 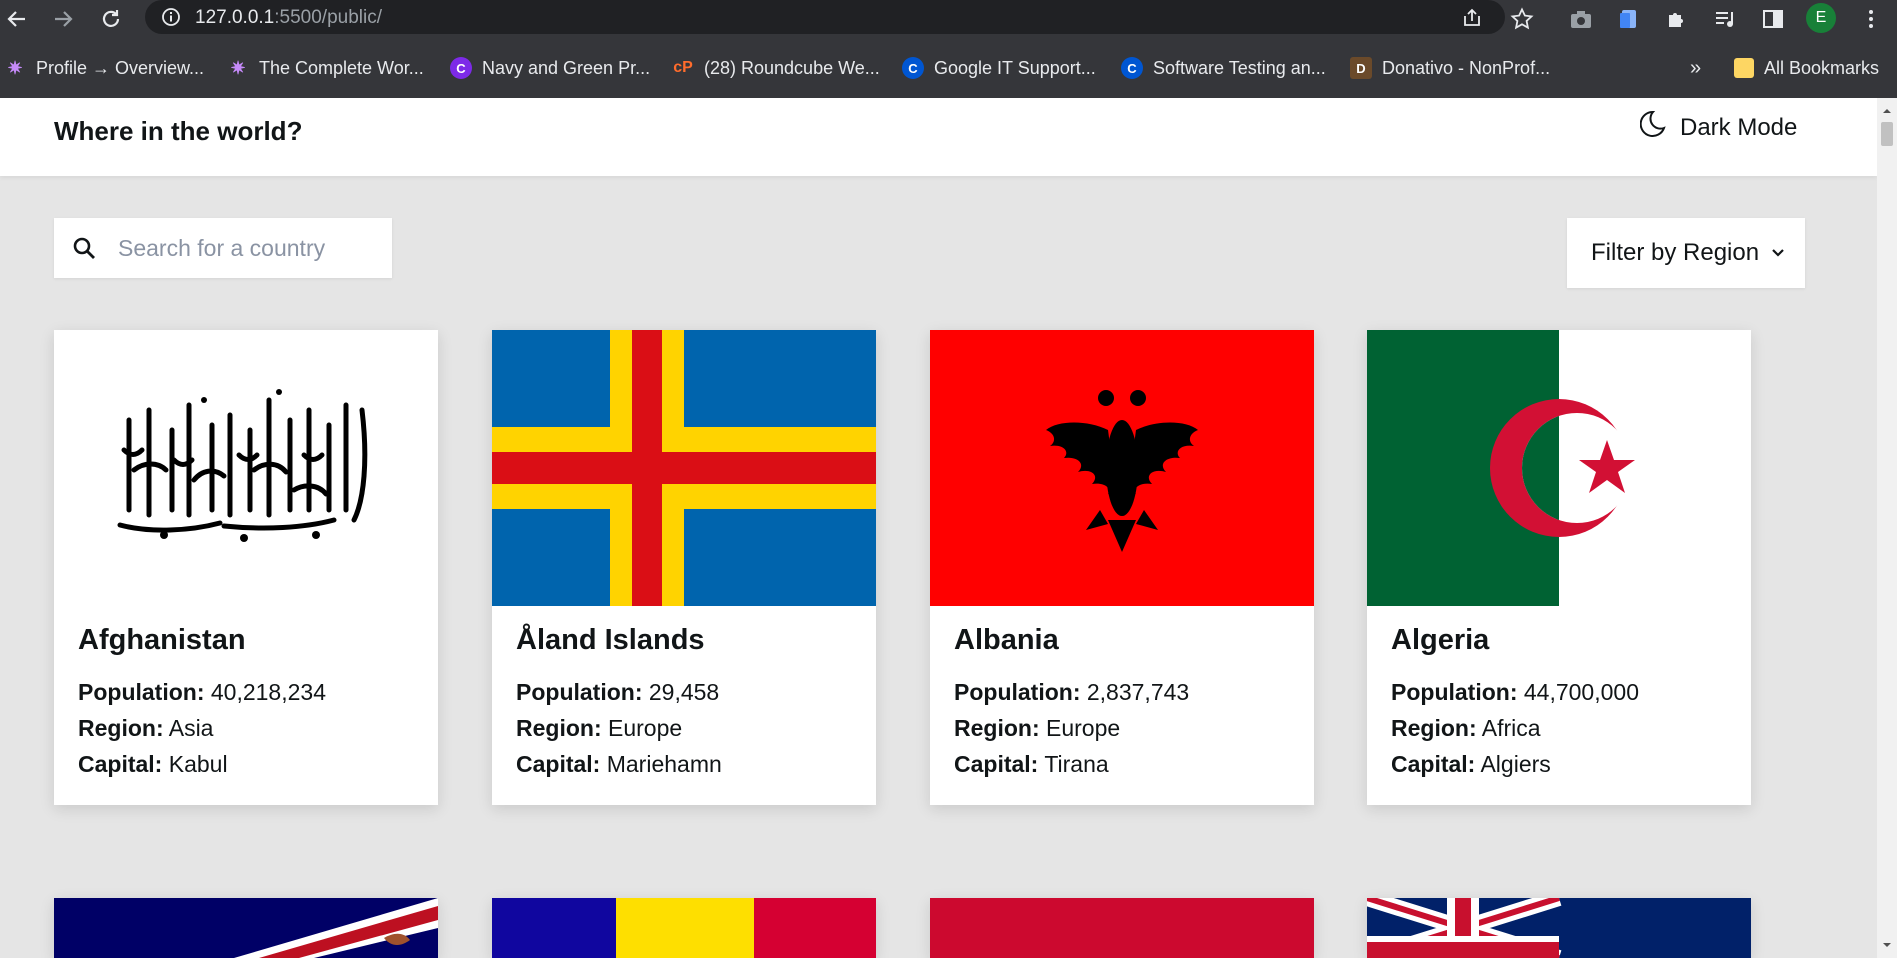 What do you see at coordinates (246, 764) in the screenshot?
I see `capital-line: Capital: Kabul` at bounding box center [246, 764].